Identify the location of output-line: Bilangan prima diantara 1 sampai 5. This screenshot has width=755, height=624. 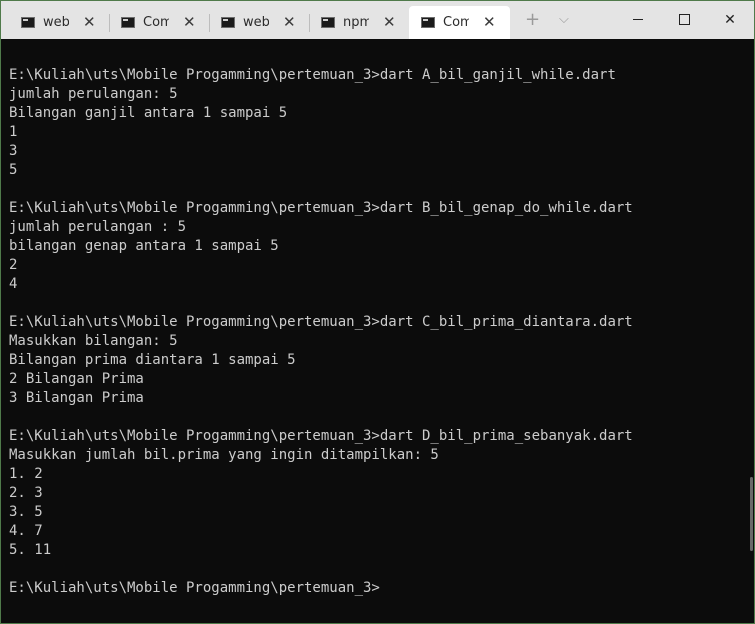
(152, 360).